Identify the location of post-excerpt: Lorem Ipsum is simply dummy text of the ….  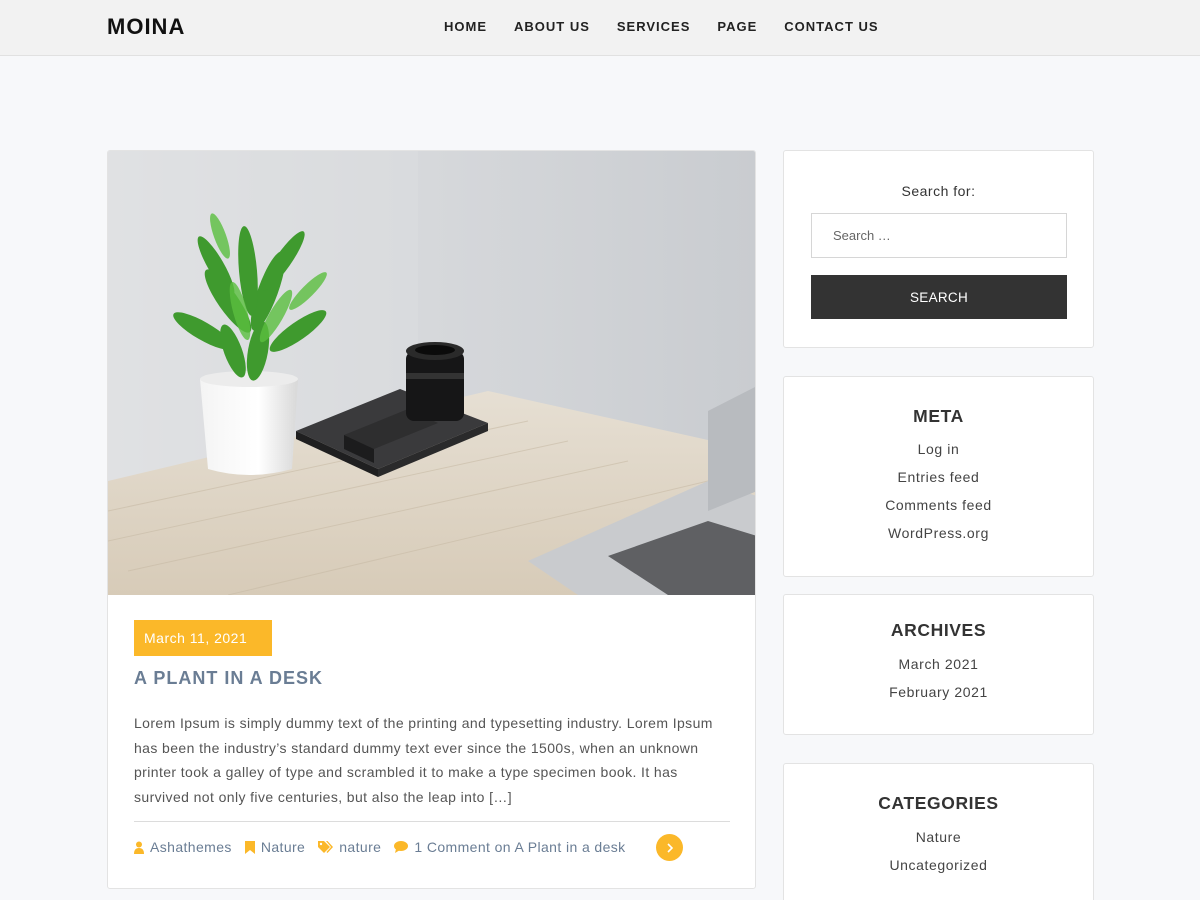
(423, 760).